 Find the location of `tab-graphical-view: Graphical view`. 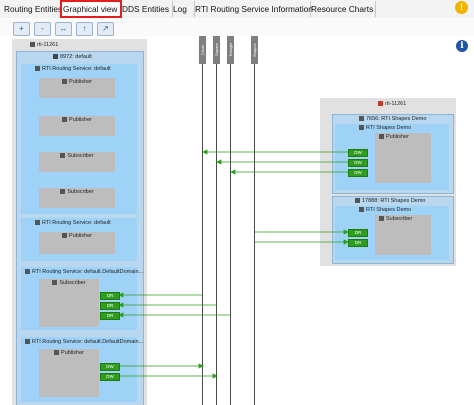

tab-graphical-view: Graphical view is located at coordinates (91, 9).